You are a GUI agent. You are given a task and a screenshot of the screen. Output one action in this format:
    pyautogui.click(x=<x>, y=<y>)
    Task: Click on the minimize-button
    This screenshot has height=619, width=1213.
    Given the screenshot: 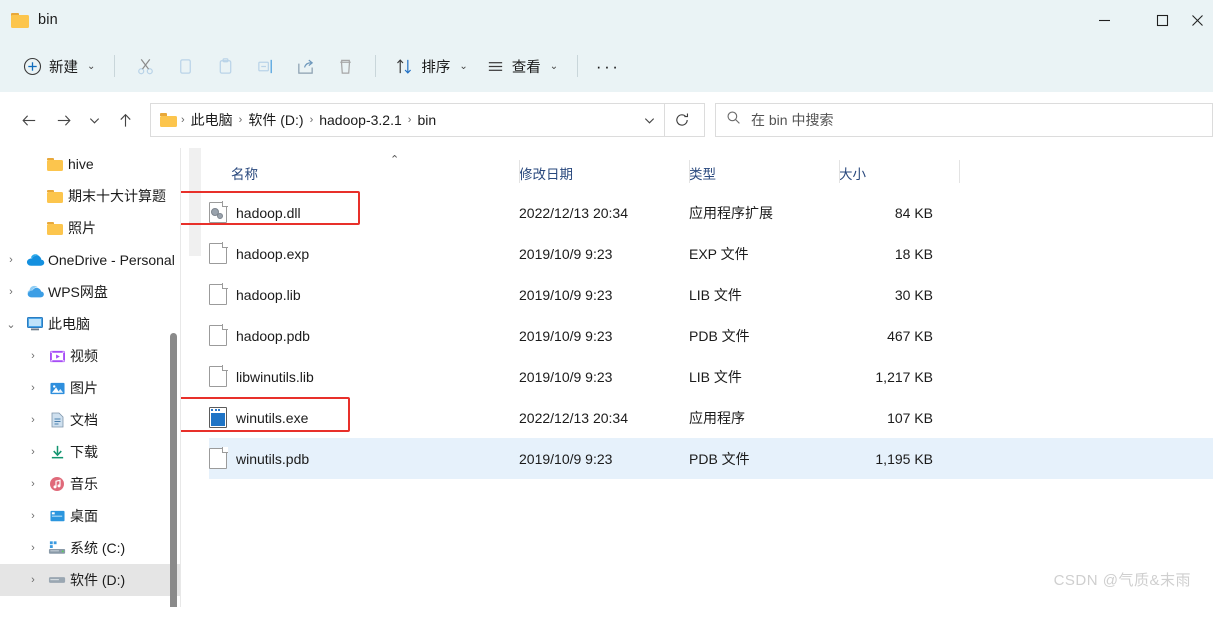 What is the action you would take?
    pyautogui.click(x=1104, y=20)
    